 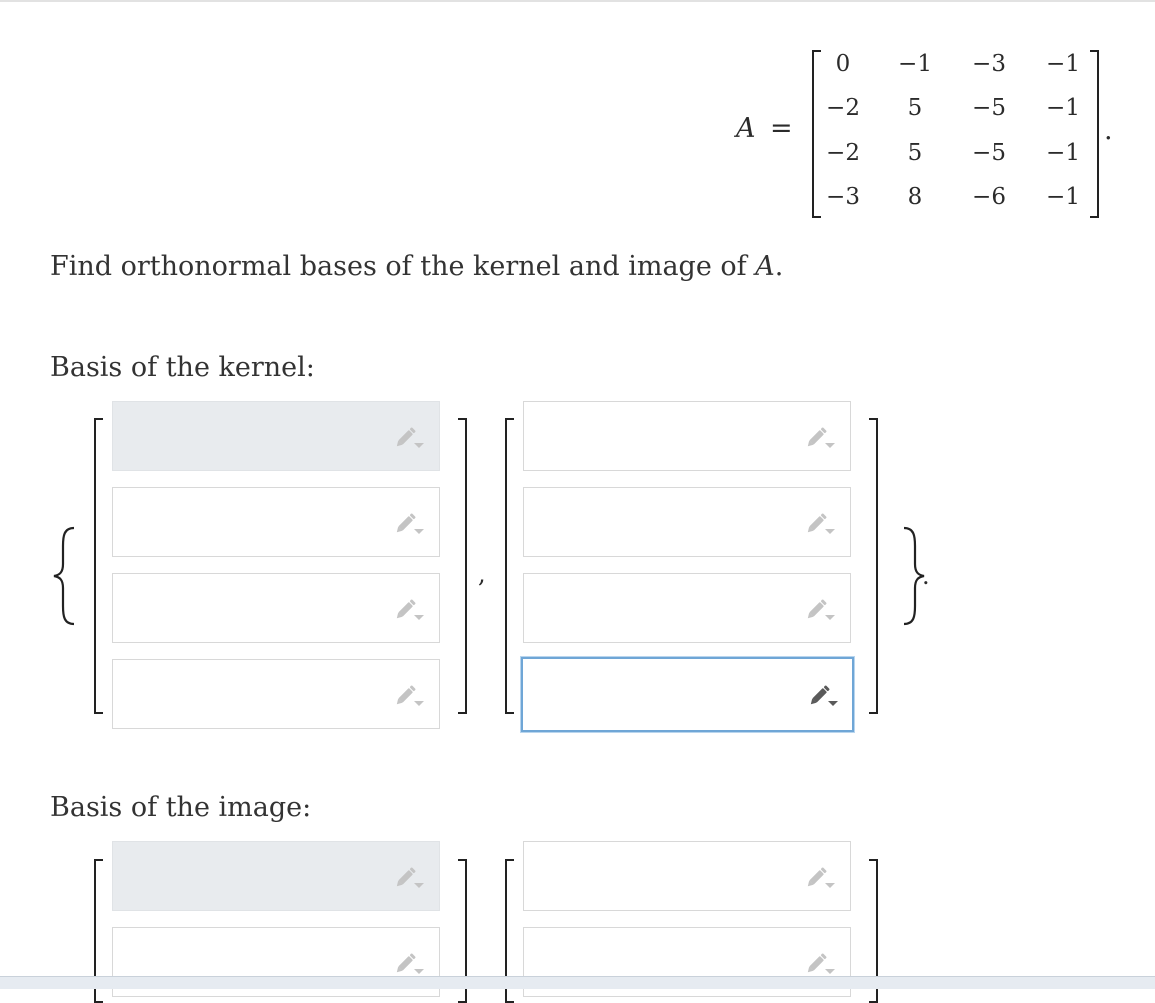 What do you see at coordinates (746, 128) in the screenshot?
I see `matrix-label: A` at bounding box center [746, 128].